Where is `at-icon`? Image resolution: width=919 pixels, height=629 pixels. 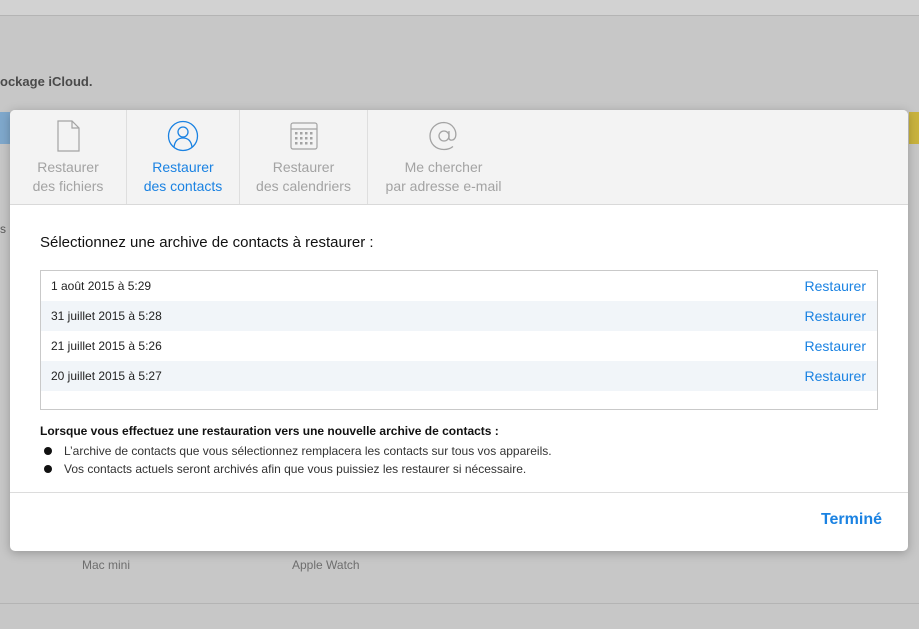
at-icon is located at coordinates (442, 136).